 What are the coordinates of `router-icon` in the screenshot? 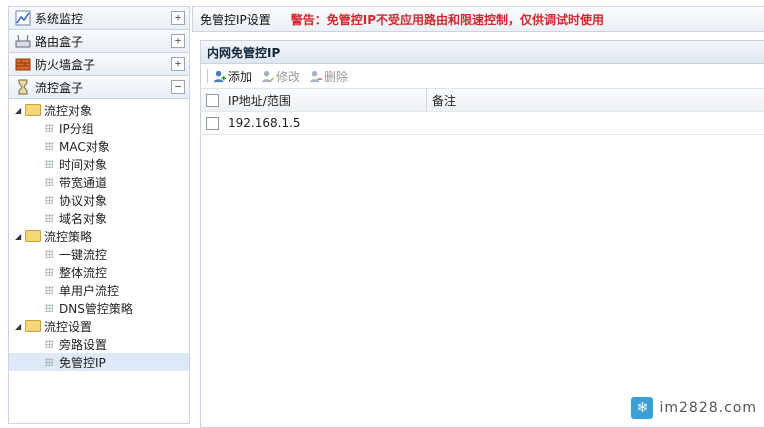 It's located at (23, 41).